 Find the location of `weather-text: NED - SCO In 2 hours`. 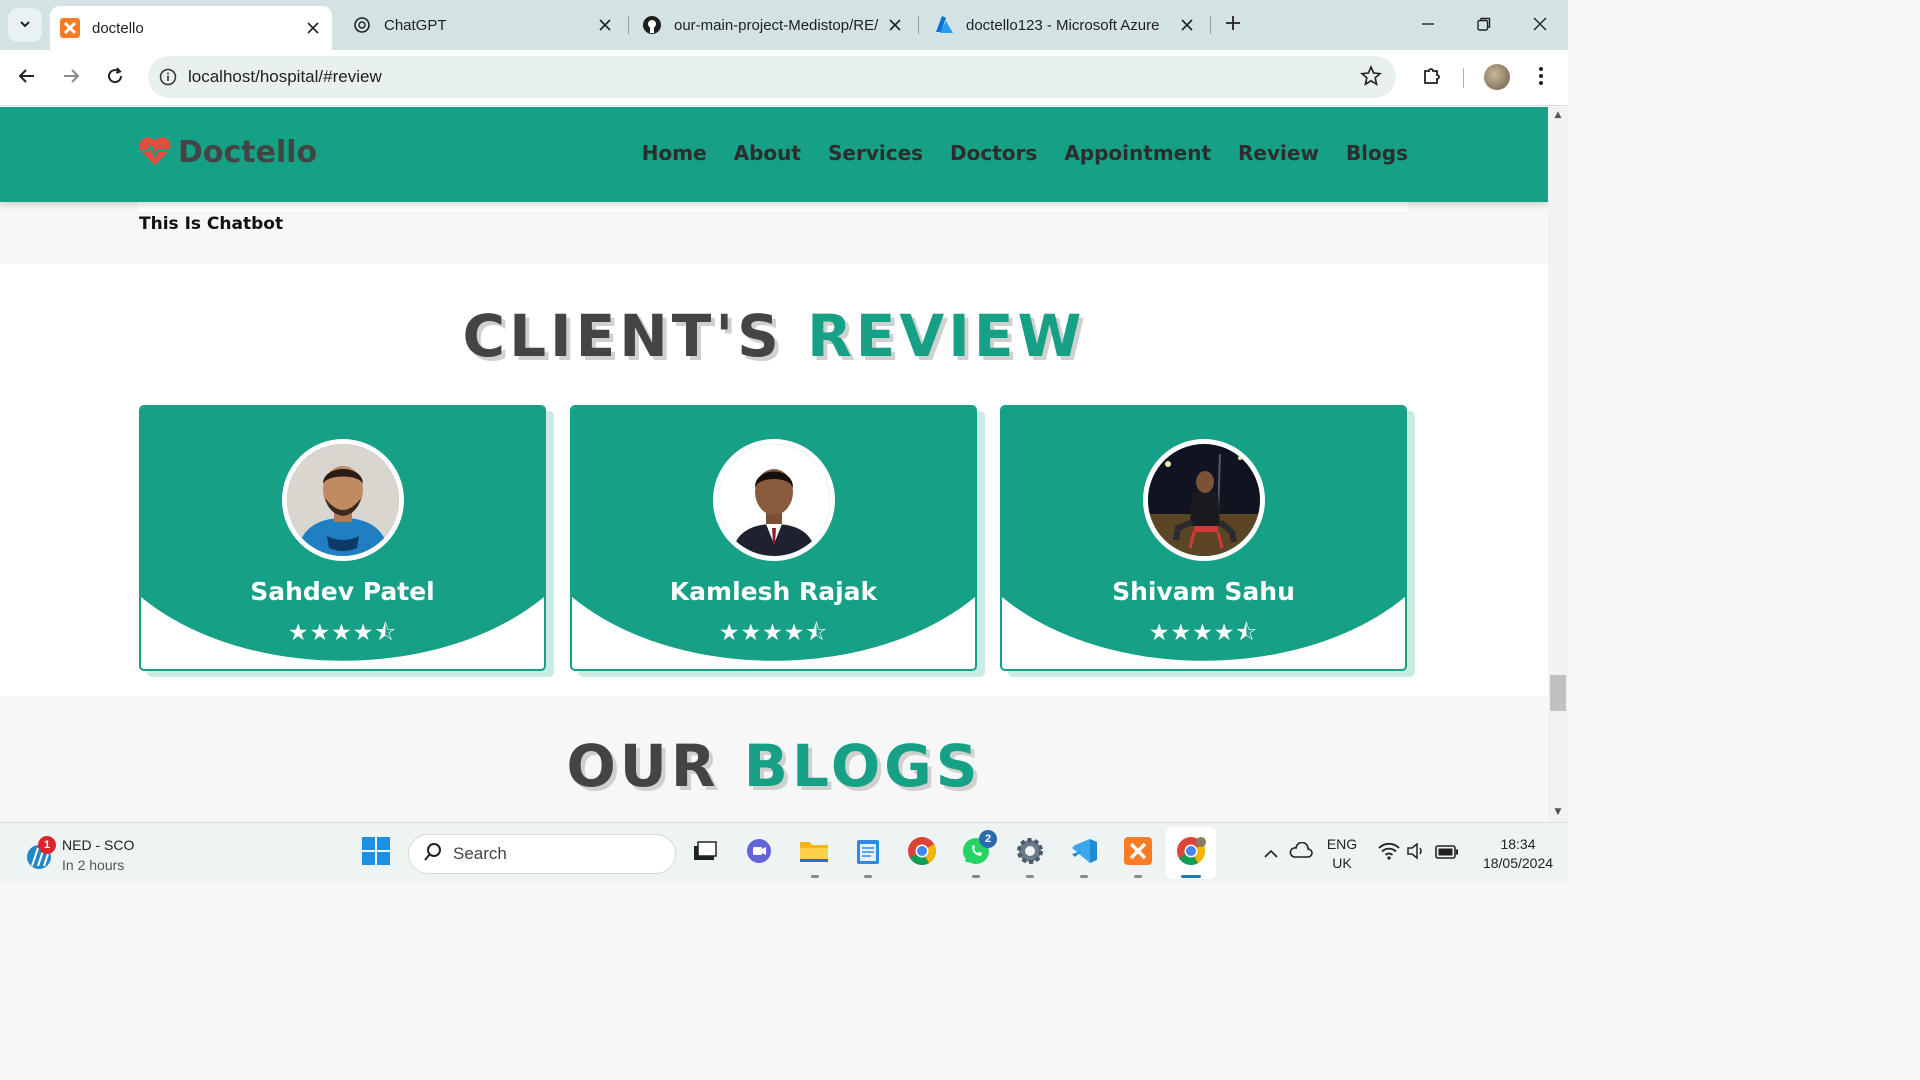

weather-text: NED - SCO In 2 hours is located at coordinates (98, 855).